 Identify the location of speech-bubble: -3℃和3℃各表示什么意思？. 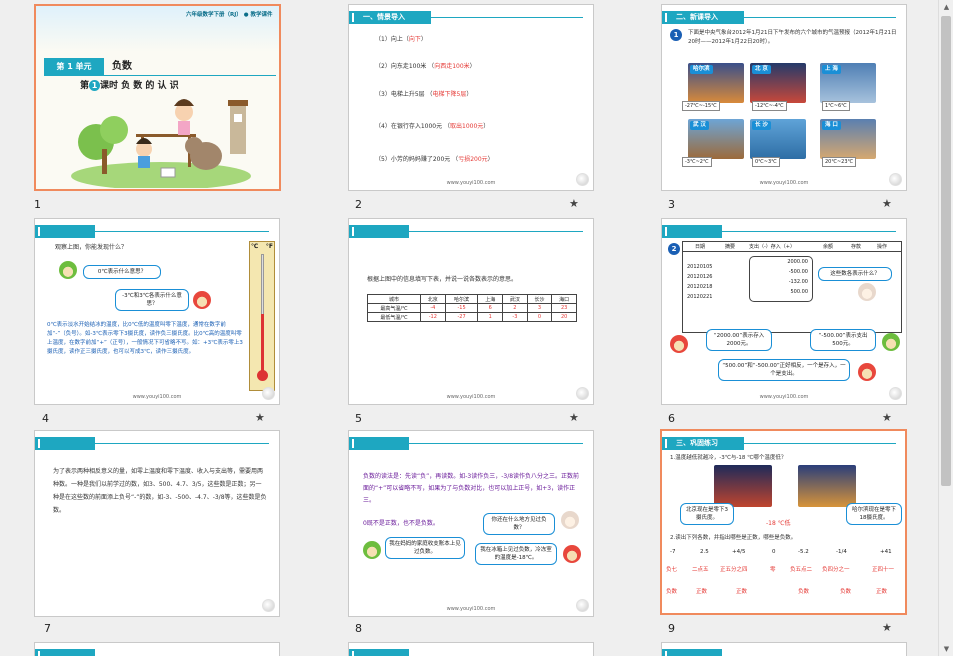
(152, 300).